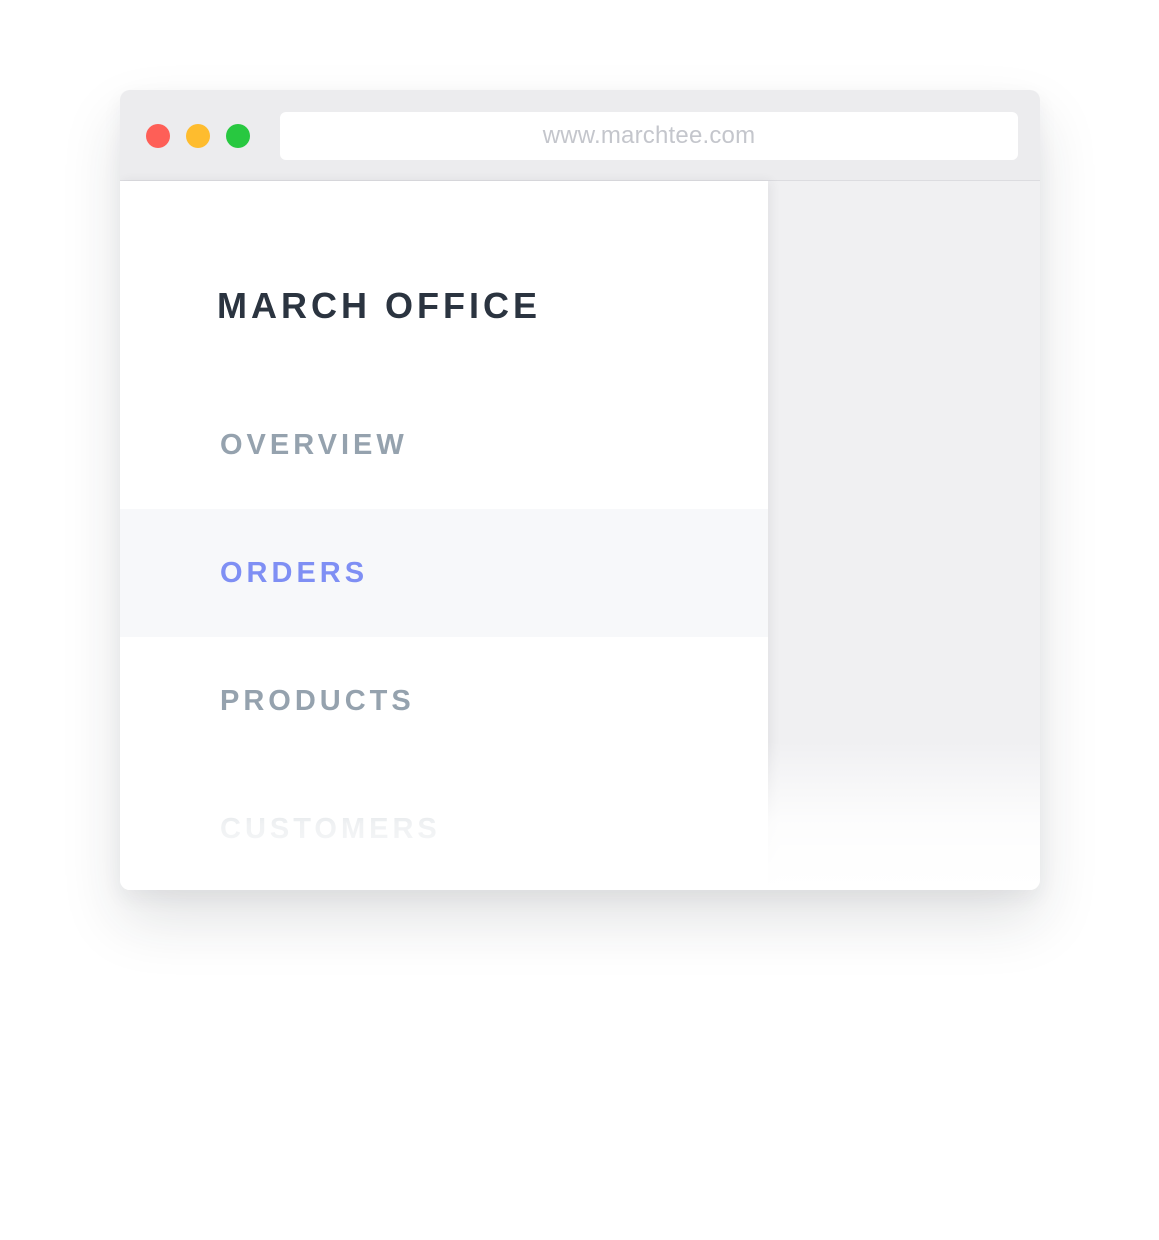  Describe the element at coordinates (238, 136) in the screenshot. I see `maximize-window-button` at that location.